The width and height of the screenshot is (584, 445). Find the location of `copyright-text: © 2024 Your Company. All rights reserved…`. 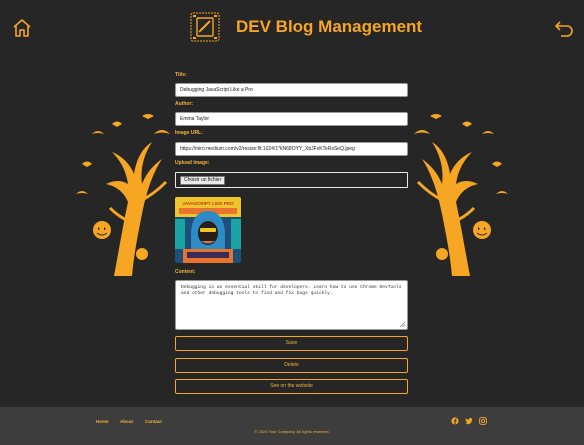

copyright-text: © 2024 Your Company. All rights reserved… is located at coordinates (292, 431).